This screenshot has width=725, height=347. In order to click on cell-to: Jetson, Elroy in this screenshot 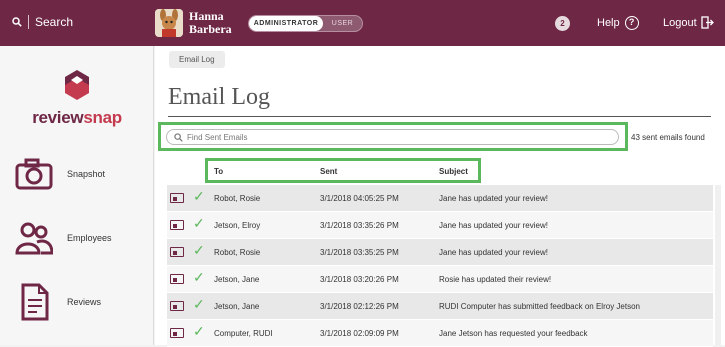, I will do `click(237, 225)`.